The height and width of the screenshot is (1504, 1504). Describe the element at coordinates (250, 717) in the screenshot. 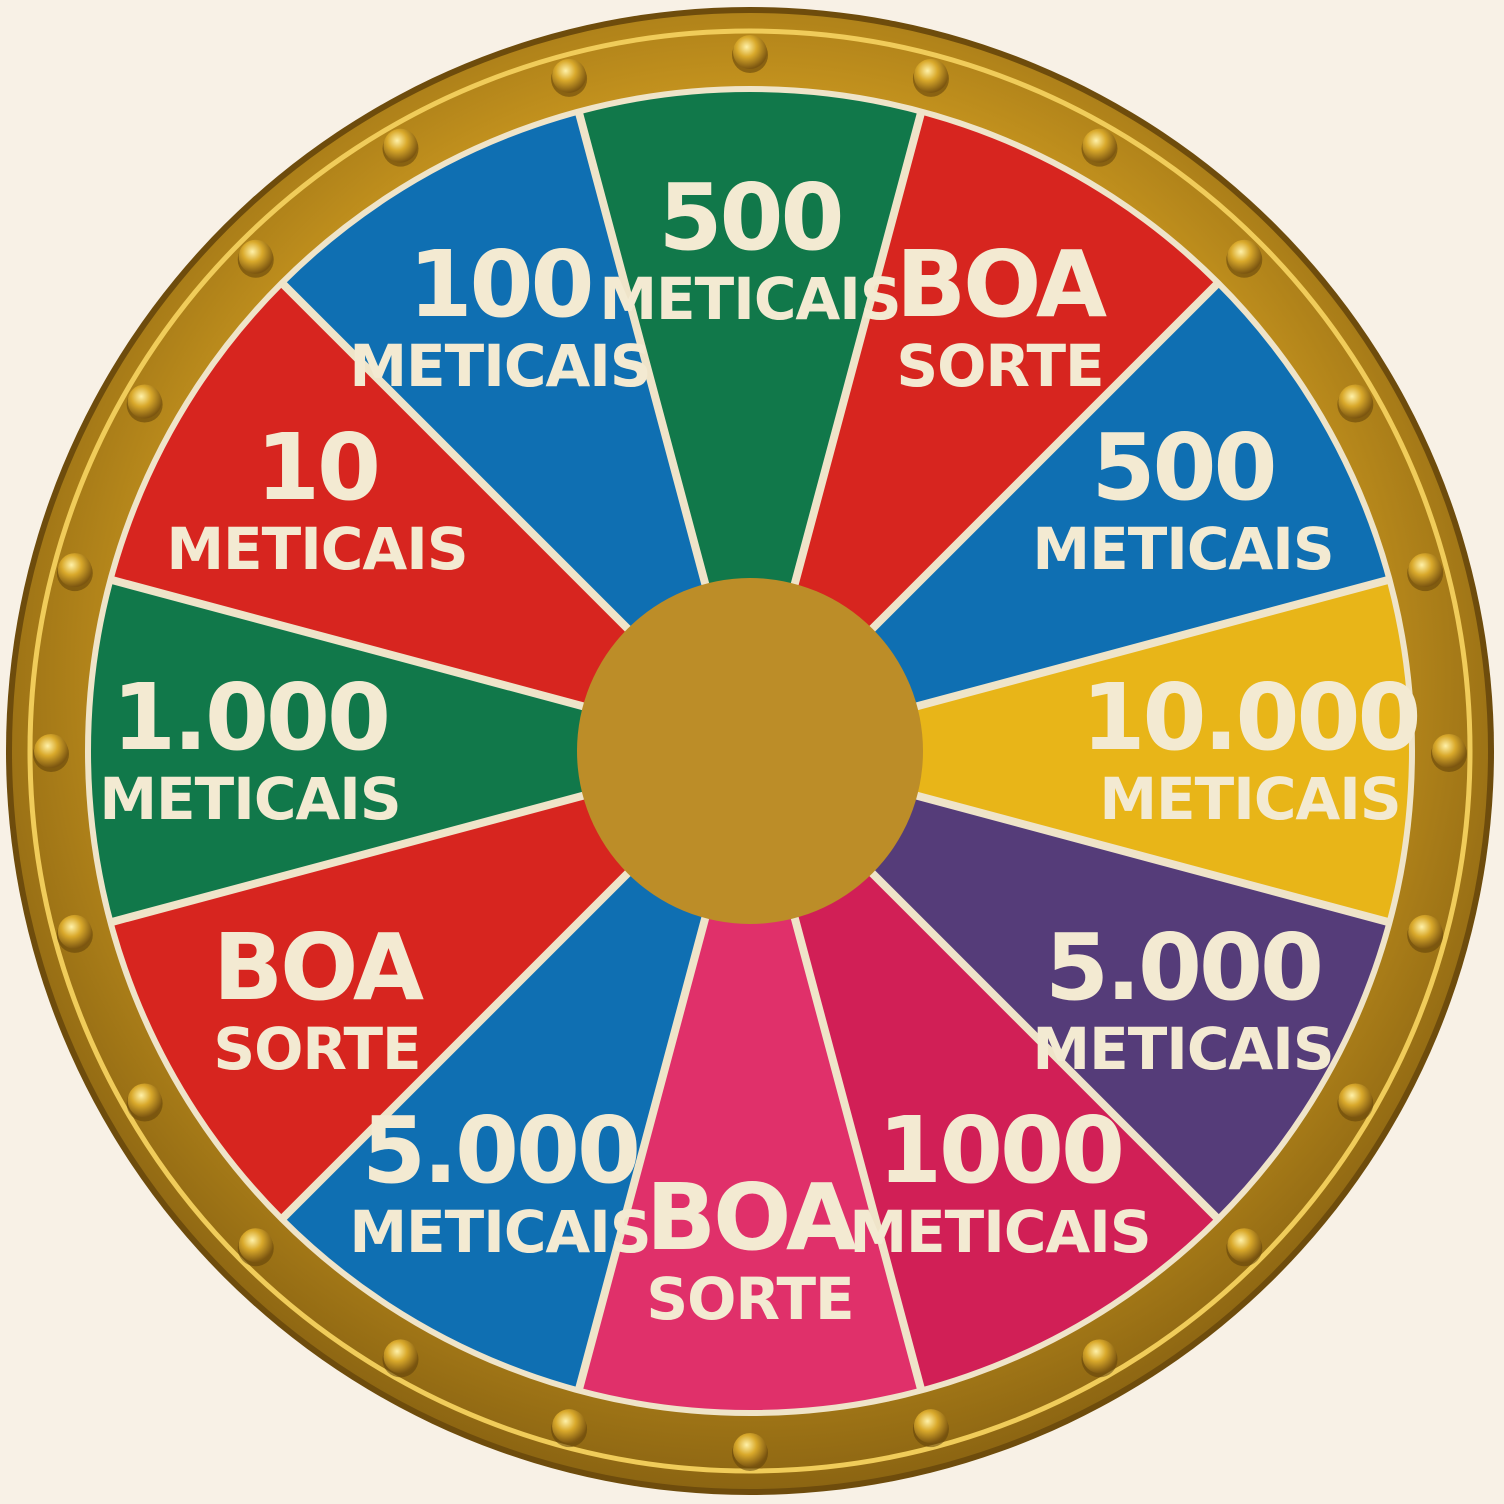

I see `segment-value-label: 1.000` at that location.